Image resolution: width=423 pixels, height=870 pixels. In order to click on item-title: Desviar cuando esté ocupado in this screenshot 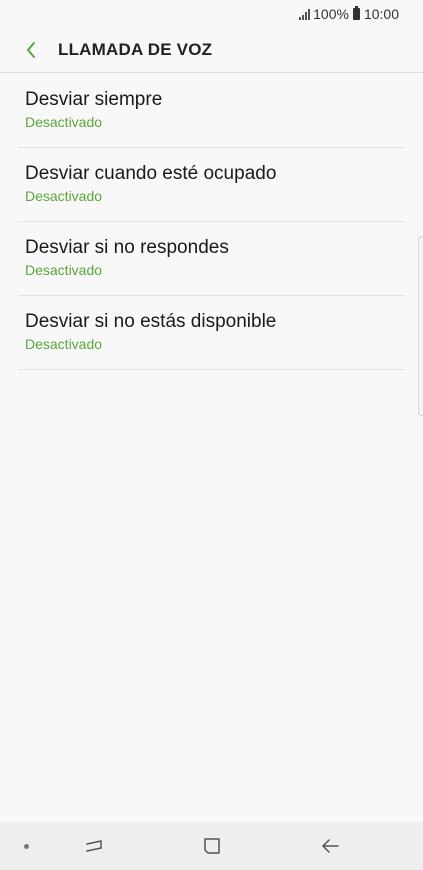, I will do `click(151, 173)`.